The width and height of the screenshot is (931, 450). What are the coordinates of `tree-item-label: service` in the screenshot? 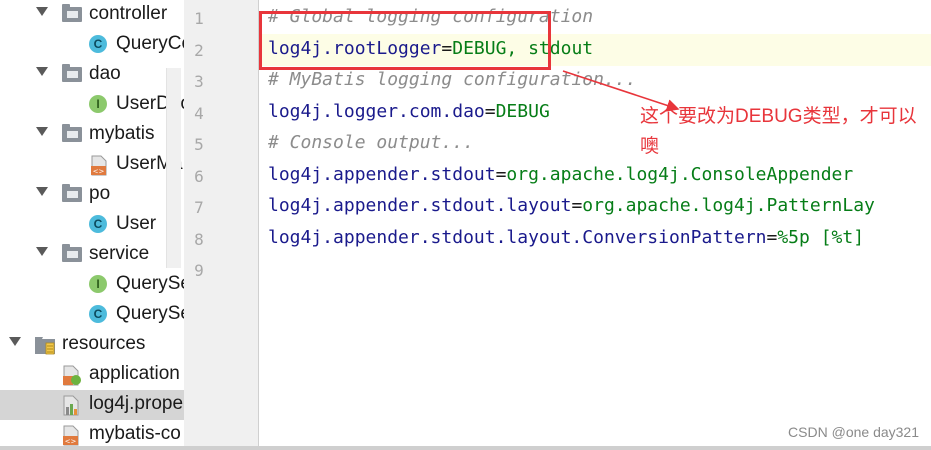 It's located at (119, 253).